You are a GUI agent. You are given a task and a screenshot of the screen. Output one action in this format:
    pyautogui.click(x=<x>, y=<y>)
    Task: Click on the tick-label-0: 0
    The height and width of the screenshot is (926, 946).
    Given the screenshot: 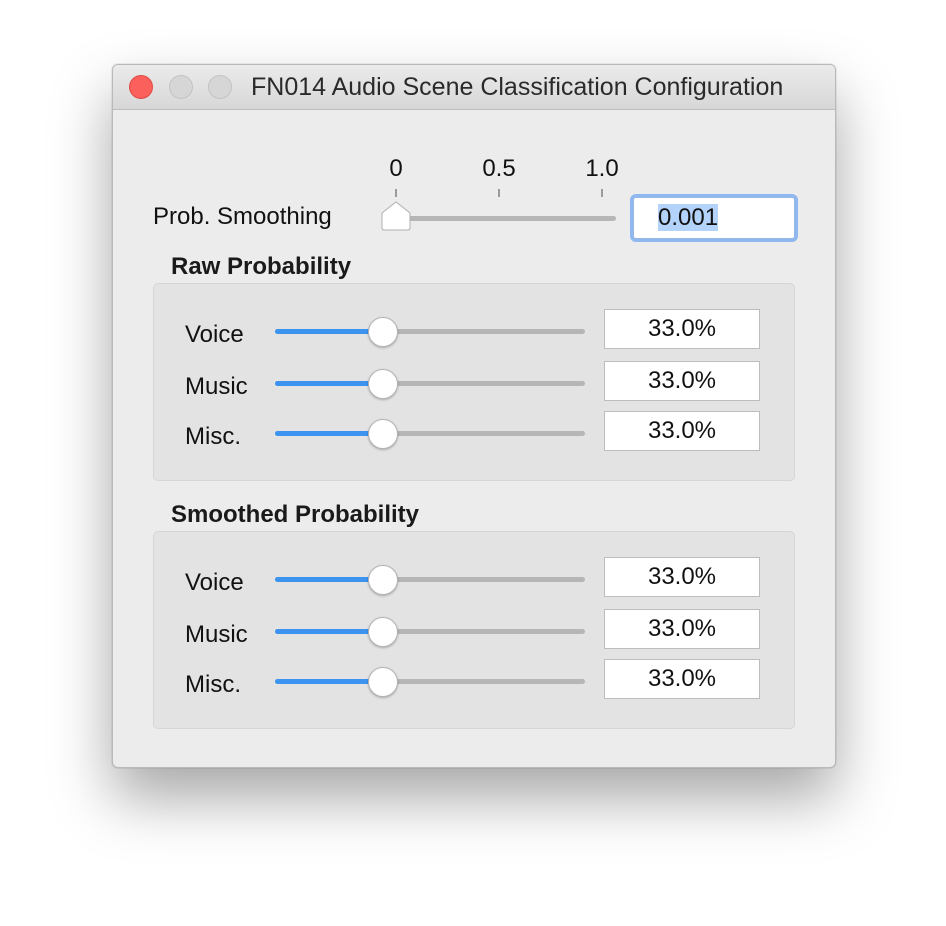 What is the action you would take?
    pyautogui.click(x=396, y=168)
    